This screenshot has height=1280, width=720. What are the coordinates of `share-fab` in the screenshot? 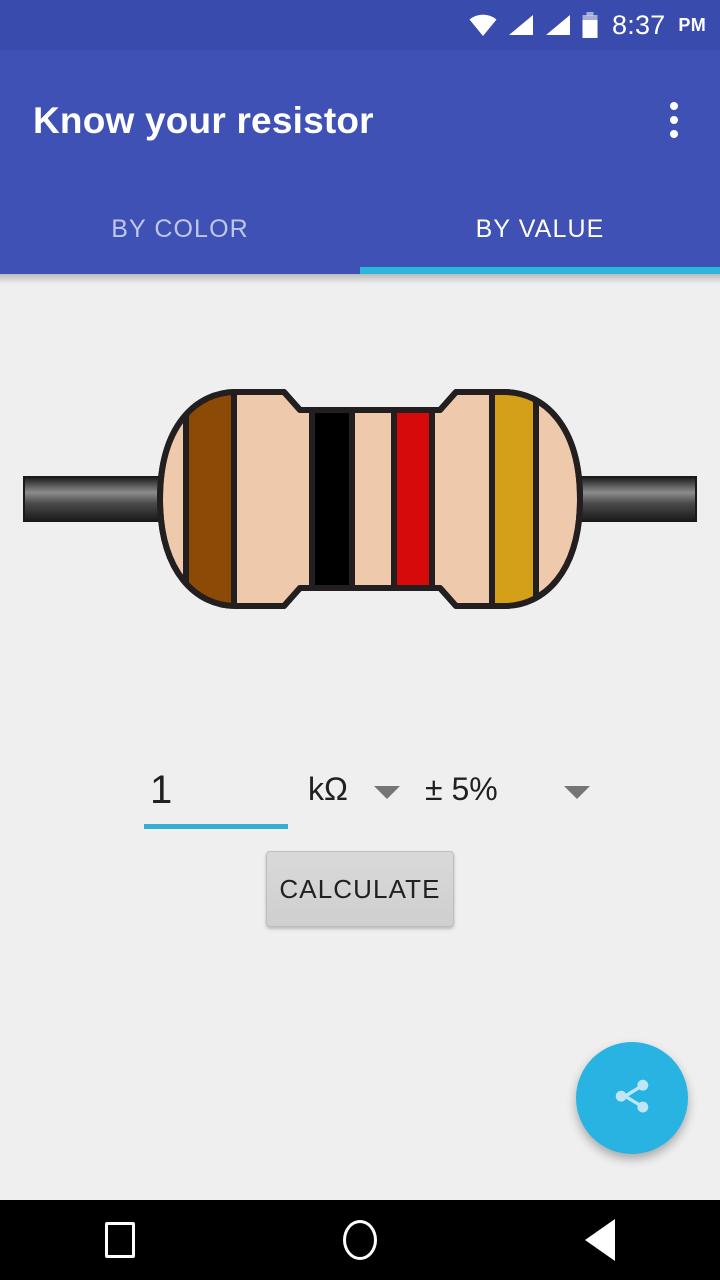 It's located at (632, 1098).